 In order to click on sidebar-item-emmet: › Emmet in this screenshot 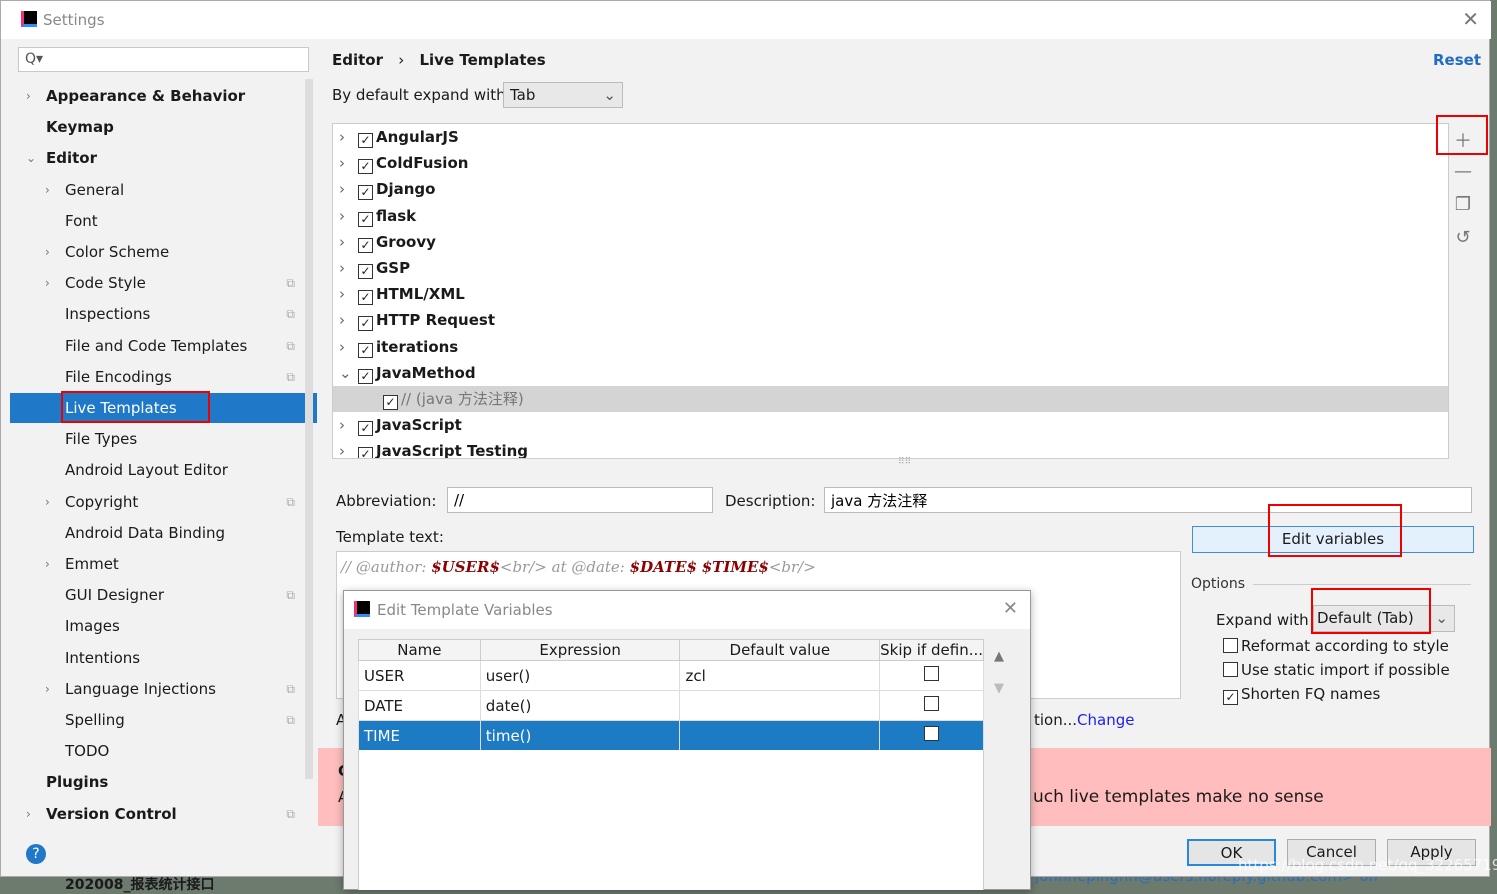, I will do `click(163, 564)`.